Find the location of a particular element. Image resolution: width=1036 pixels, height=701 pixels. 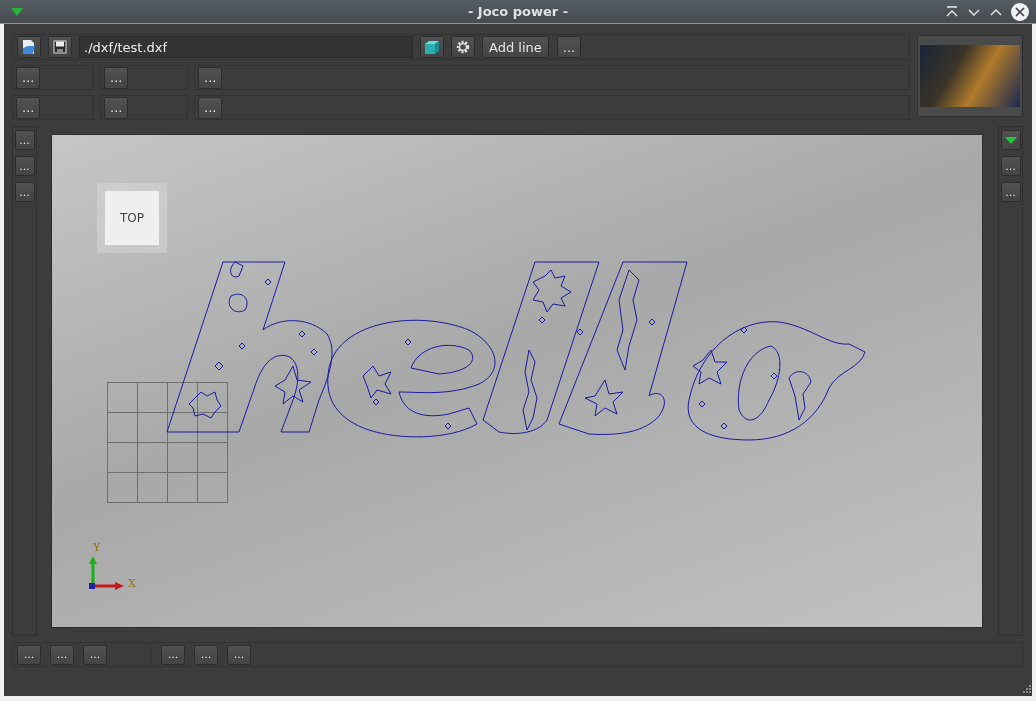

resize-grip-icon is located at coordinates (1026, 689).